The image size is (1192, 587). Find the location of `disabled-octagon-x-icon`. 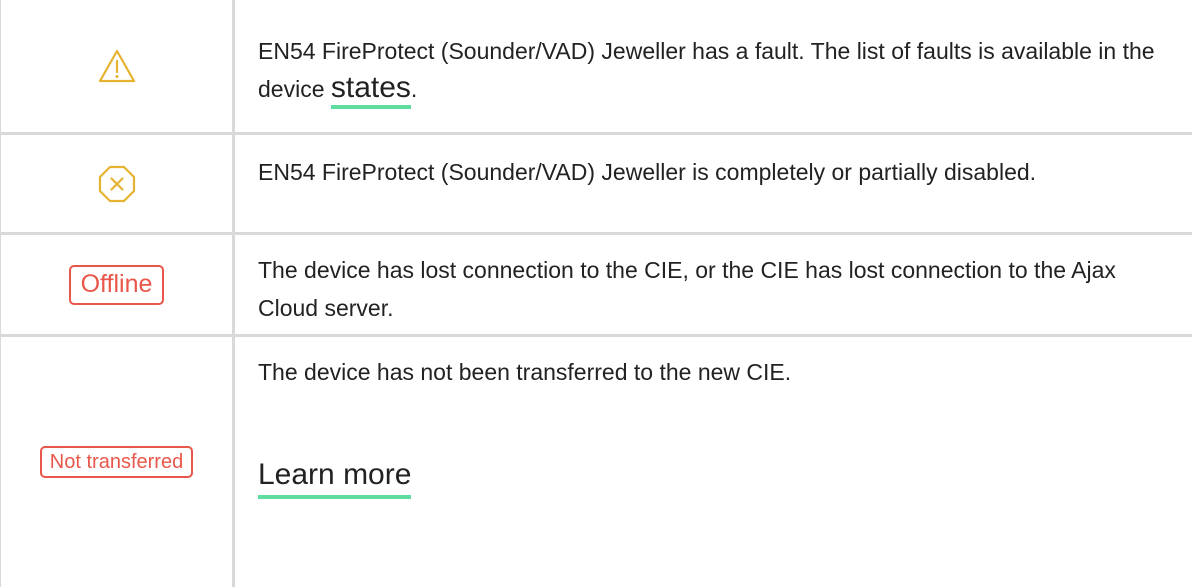

disabled-octagon-x-icon is located at coordinates (116, 183).